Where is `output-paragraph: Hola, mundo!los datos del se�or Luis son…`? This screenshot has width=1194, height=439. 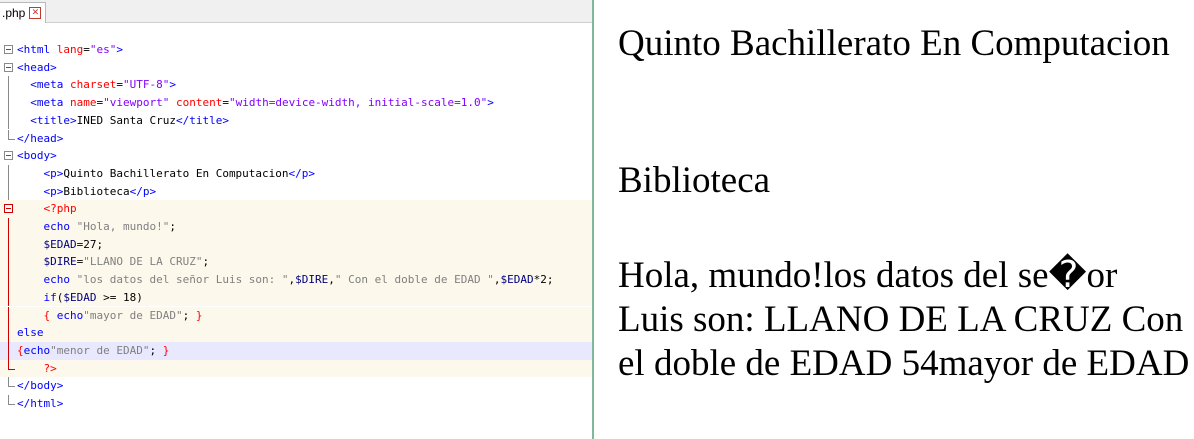
output-paragraph: Hola, mundo!los datos del se�or Luis son… is located at coordinates (904, 319).